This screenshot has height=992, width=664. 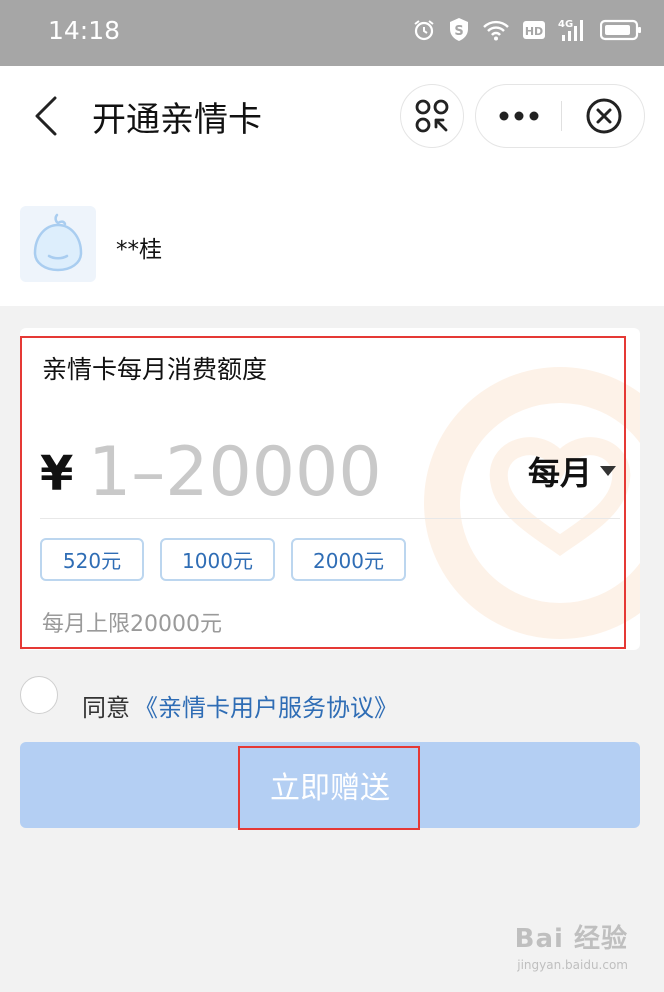 I want to click on baidu-jingyan-url: jingyan.baidu.com, so click(x=572, y=965).